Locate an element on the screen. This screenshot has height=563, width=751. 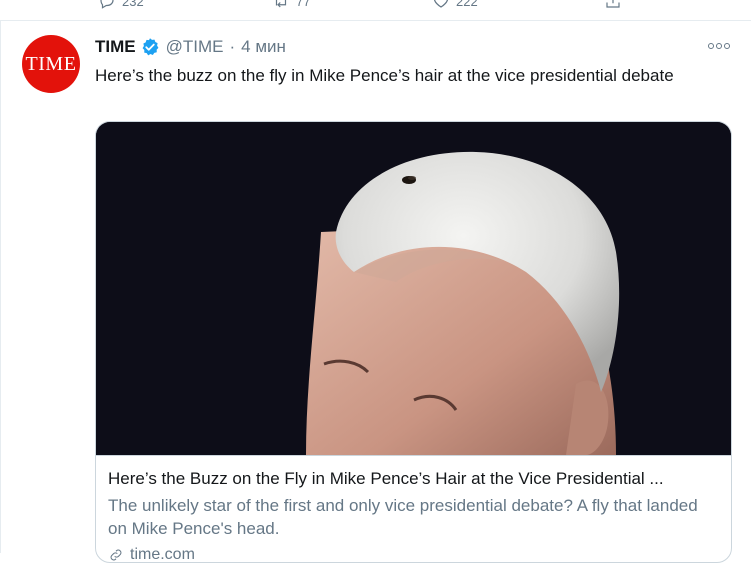
reply-count: 232 is located at coordinates (133, 4).